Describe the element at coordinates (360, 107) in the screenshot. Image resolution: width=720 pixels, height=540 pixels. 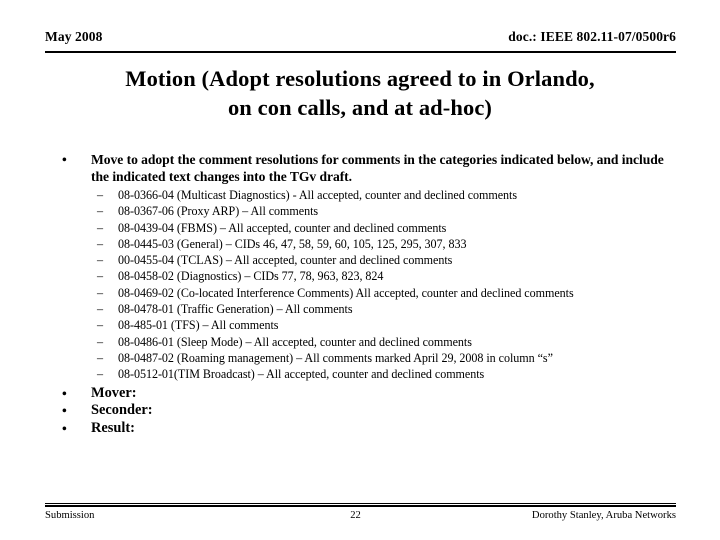
I see `slide-title-line-2: on con calls, and at ad-hoc)` at that location.